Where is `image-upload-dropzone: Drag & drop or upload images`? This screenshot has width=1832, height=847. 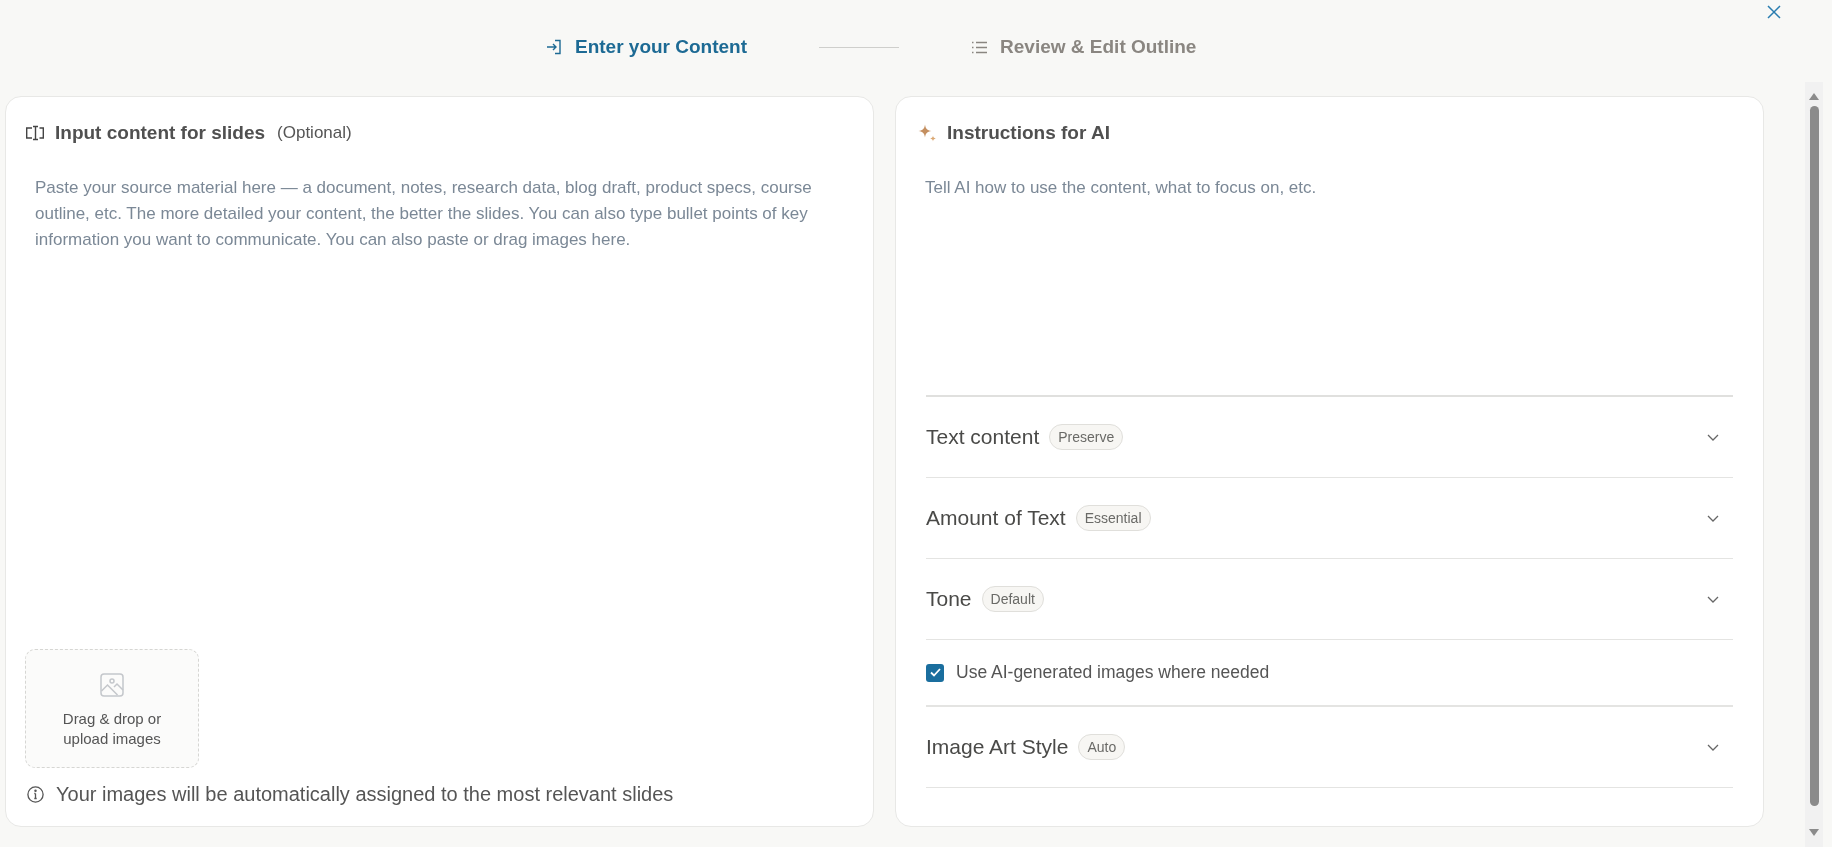 image-upload-dropzone: Drag & drop or upload images is located at coordinates (112, 708).